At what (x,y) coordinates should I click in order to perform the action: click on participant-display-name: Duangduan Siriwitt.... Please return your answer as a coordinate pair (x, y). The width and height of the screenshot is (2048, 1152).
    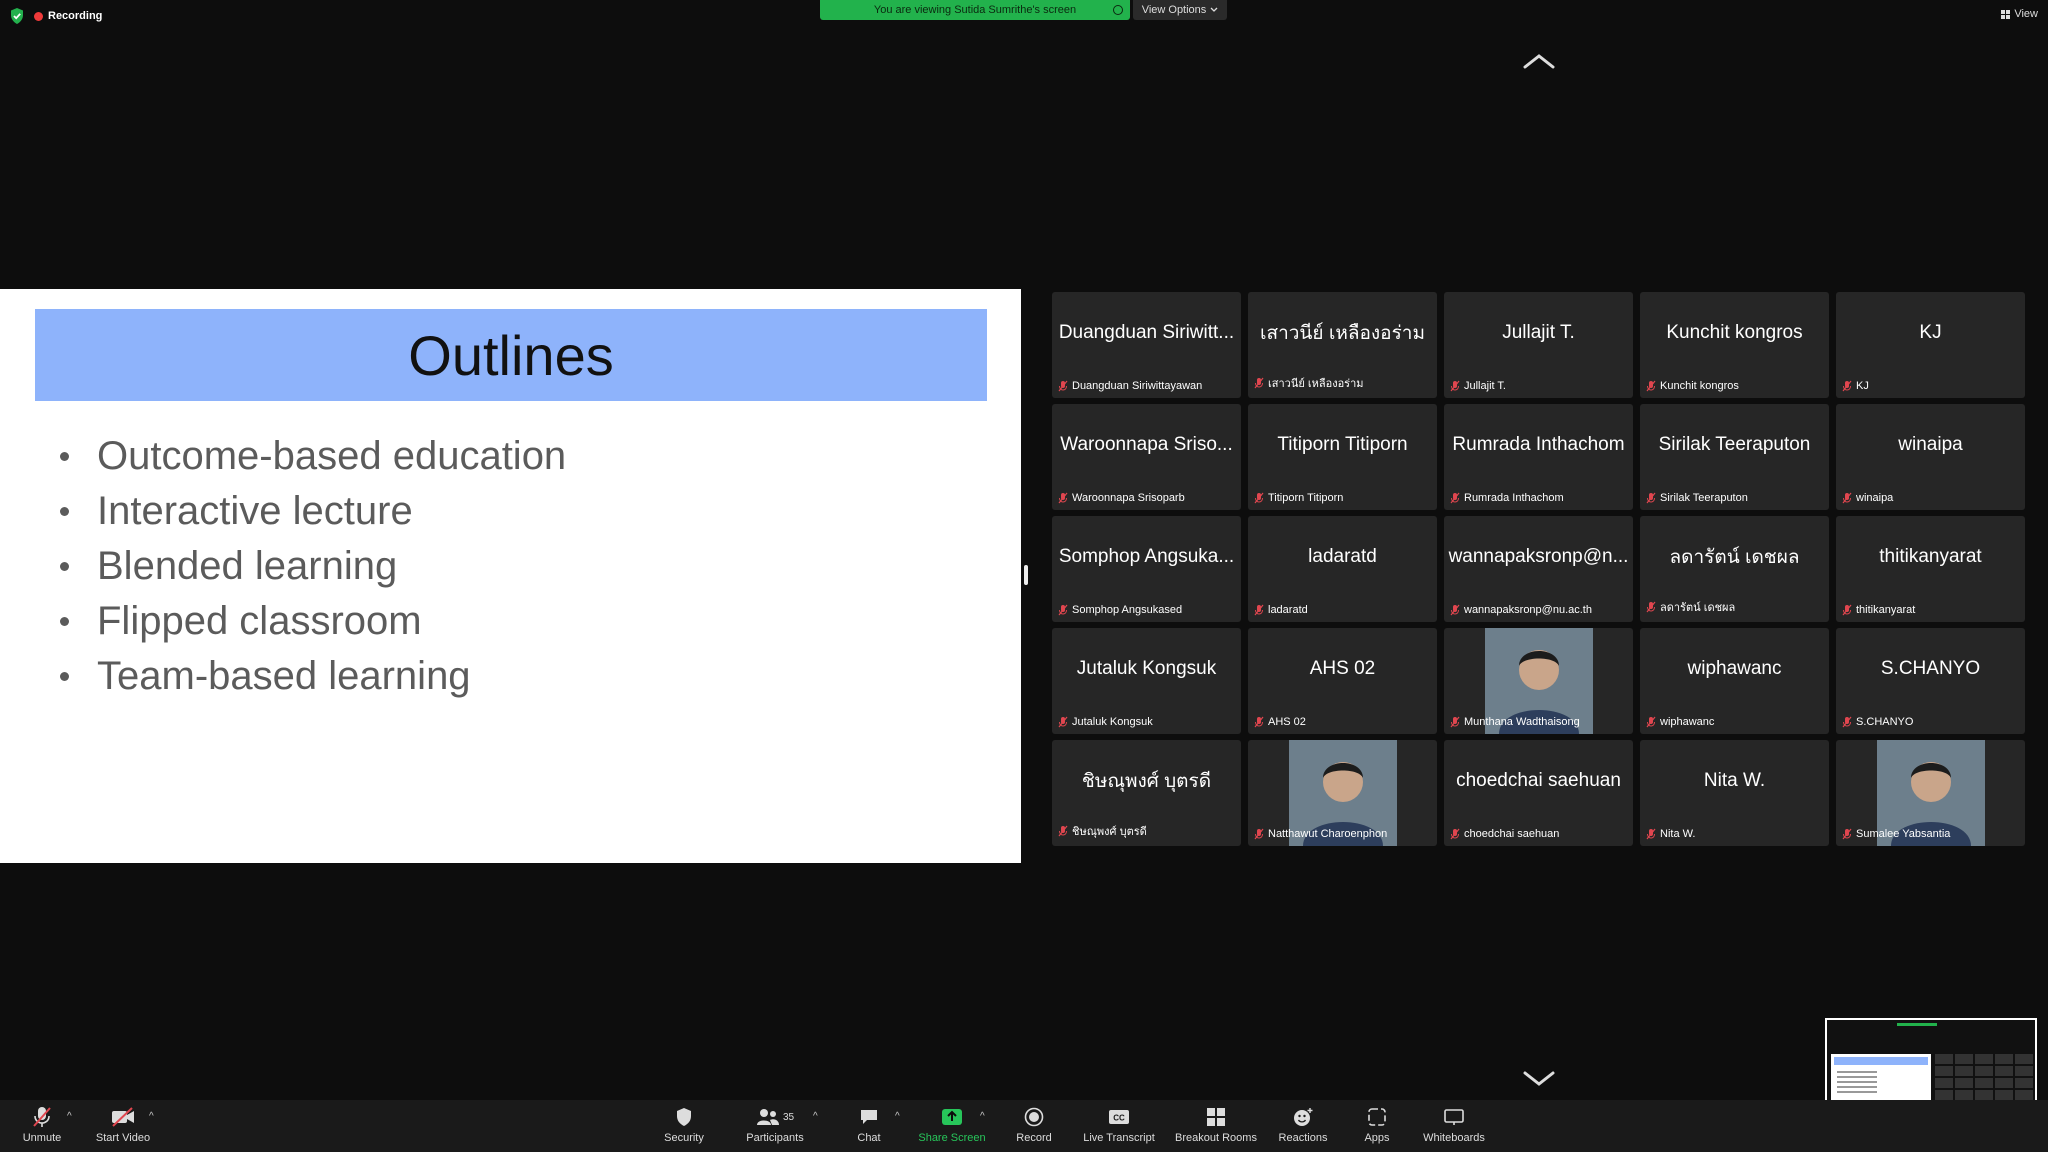
    Looking at the image, I should click on (1146, 332).